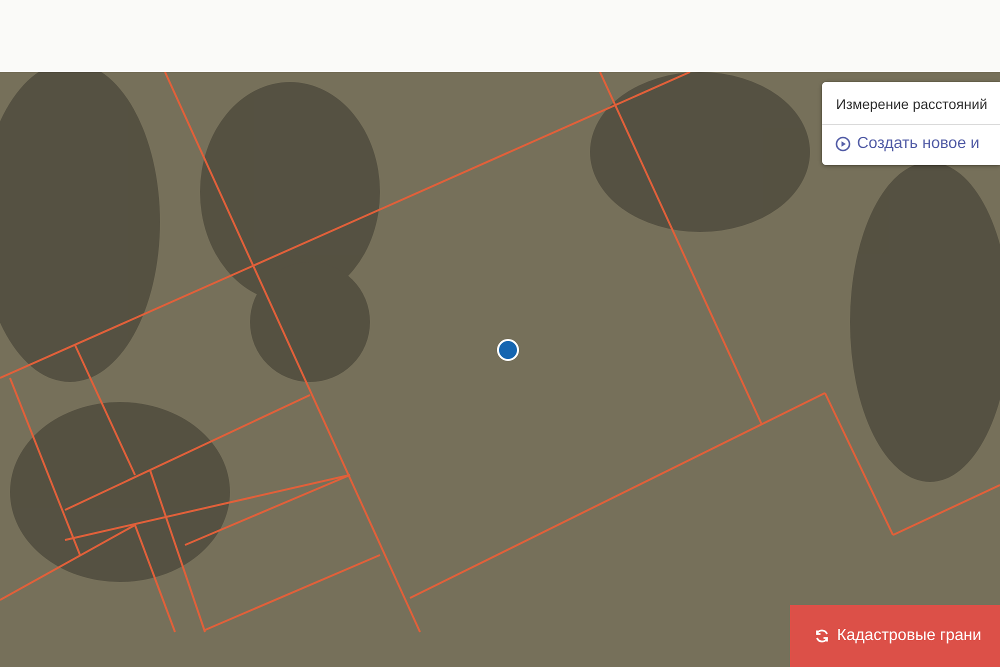 The image size is (1000, 667). What do you see at coordinates (843, 144) in the screenshot?
I see `play-circle-icon` at bounding box center [843, 144].